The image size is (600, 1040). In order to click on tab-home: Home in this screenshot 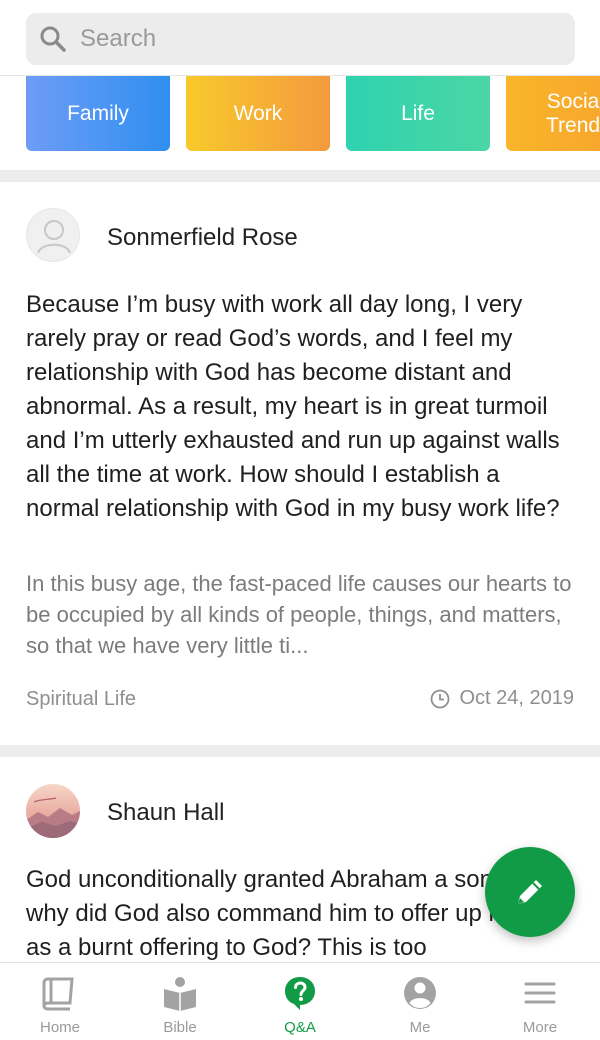, I will do `click(60, 1001)`.